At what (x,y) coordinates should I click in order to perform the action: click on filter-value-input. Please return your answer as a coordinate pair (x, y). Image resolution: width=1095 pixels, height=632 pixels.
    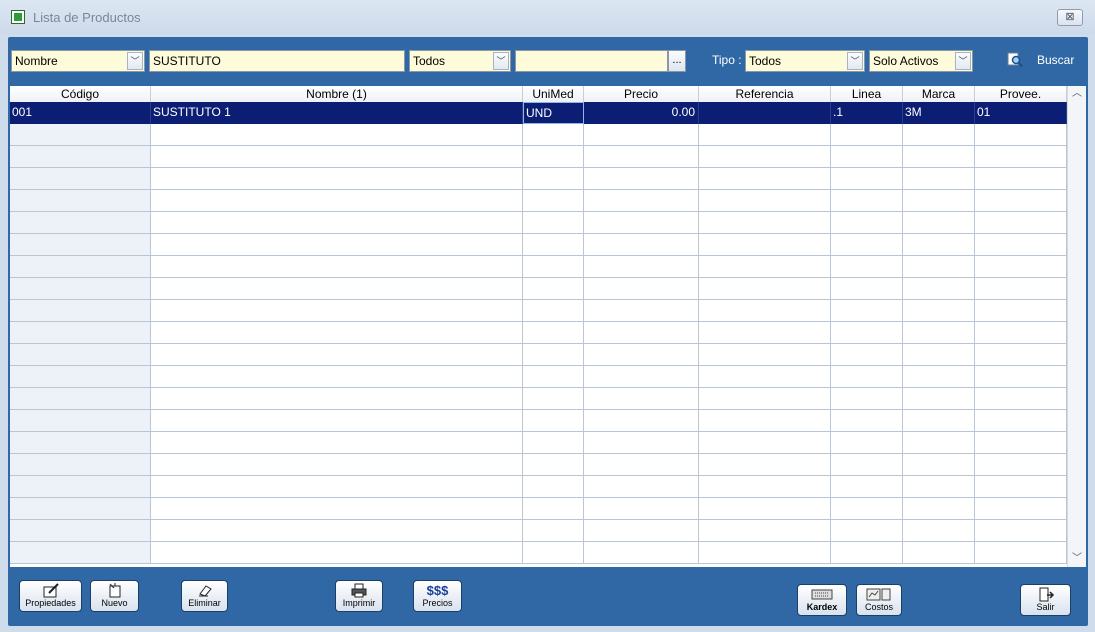
    Looking at the image, I should click on (591, 61).